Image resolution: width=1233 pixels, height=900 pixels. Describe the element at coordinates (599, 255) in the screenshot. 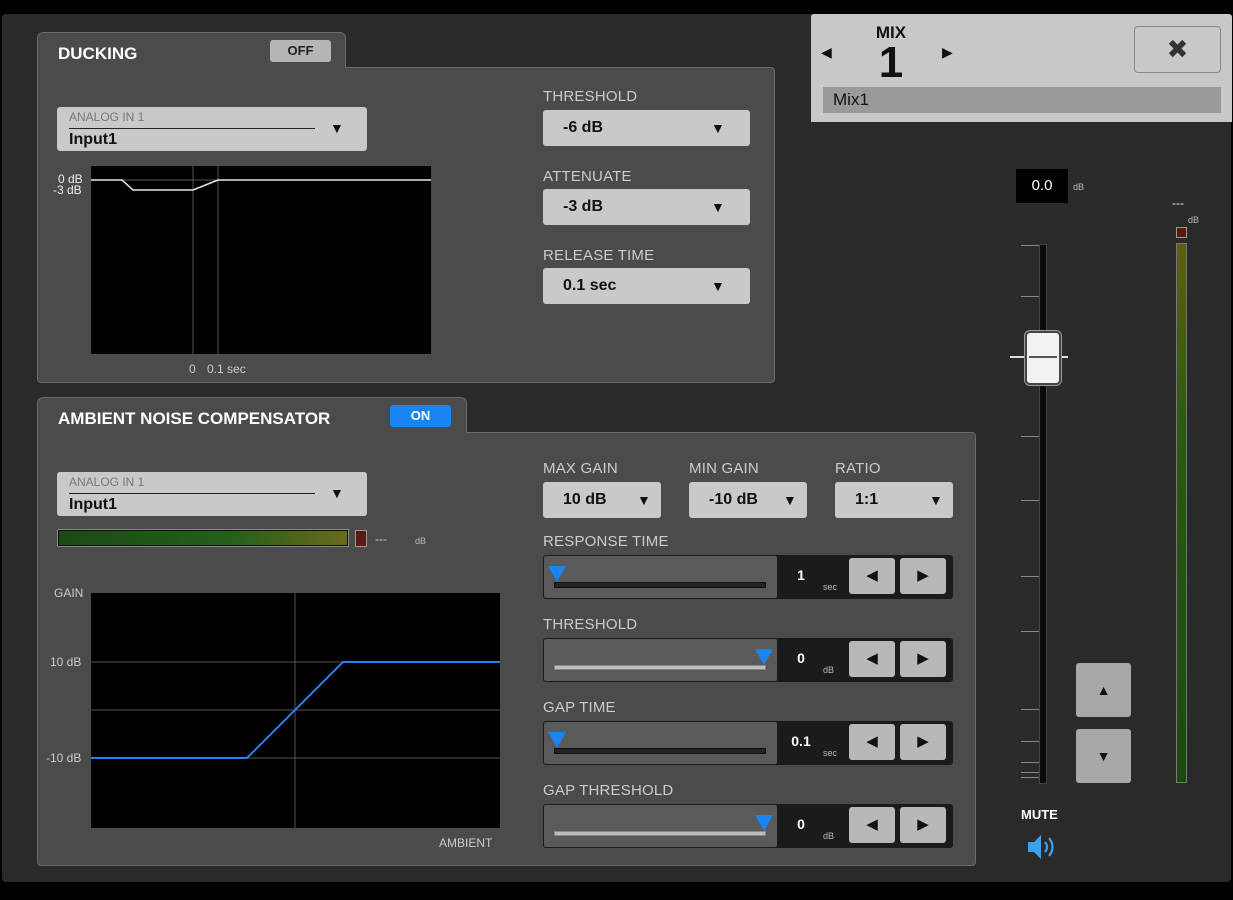

I see `release-time-label: RELEASE TIME` at that location.